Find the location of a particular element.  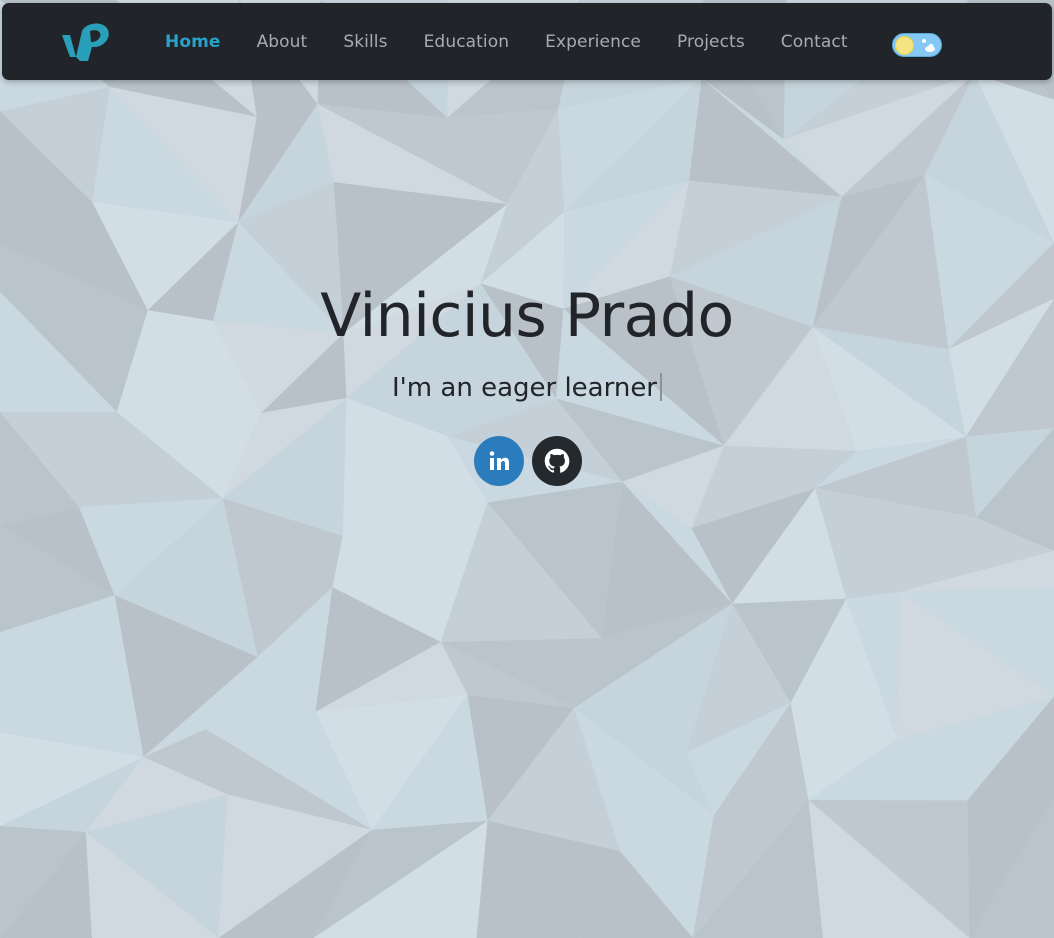

sun-icon is located at coordinates (904, 45).